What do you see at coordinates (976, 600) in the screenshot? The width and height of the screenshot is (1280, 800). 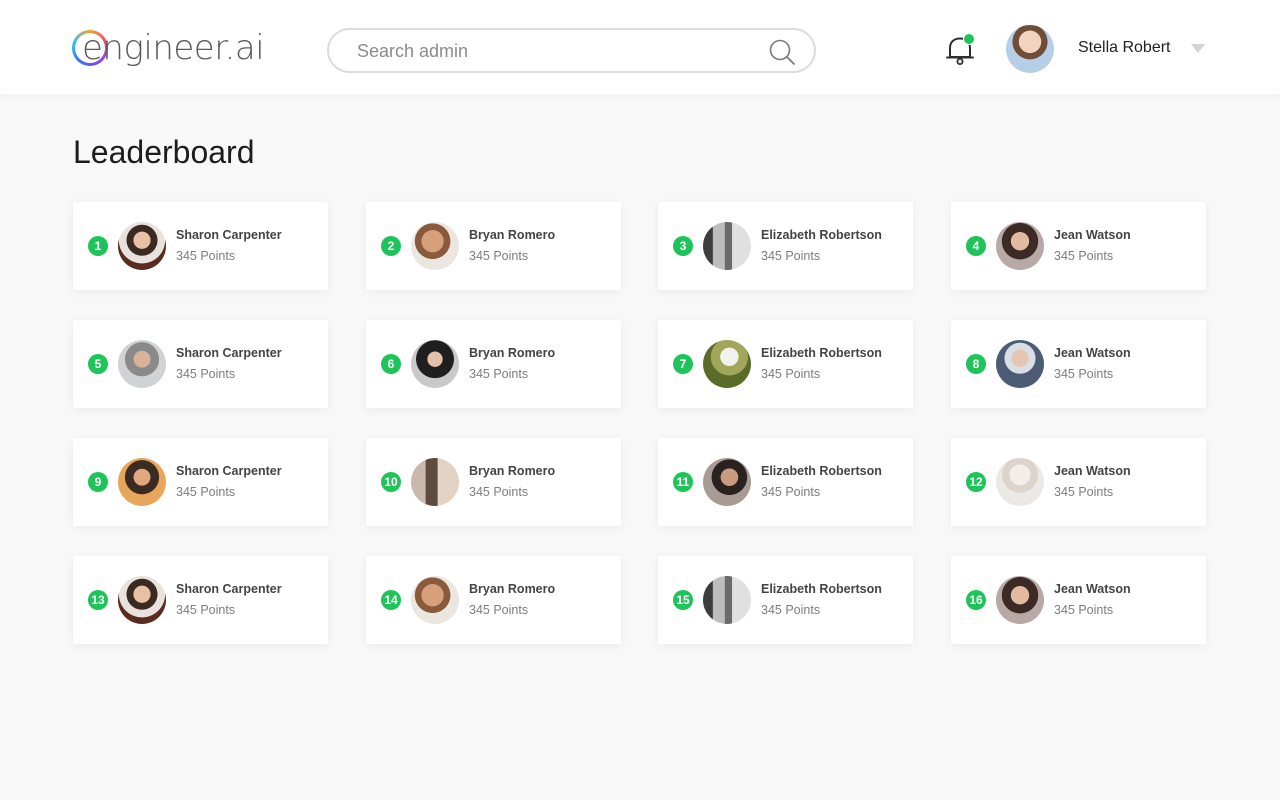 I see `rank-badge: 16` at bounding box center [976, 600].